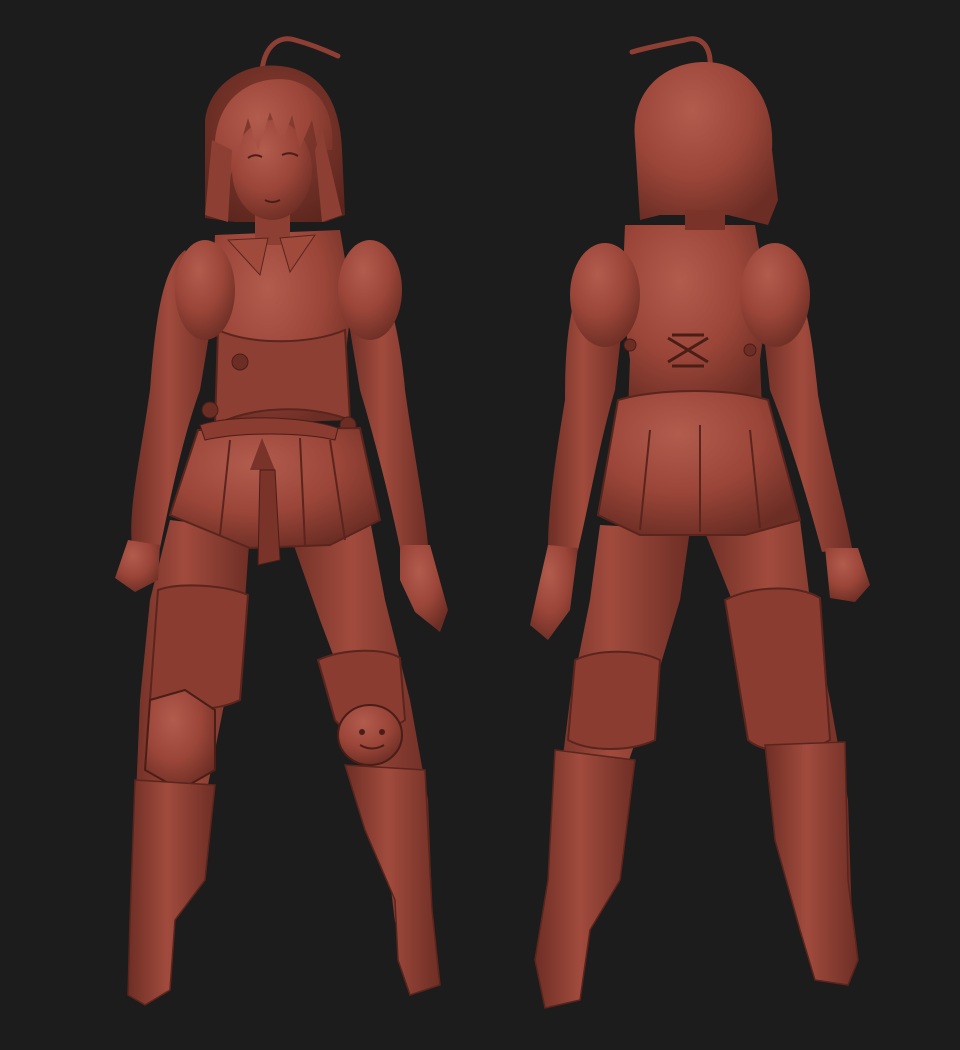  What do you see at coordinates (811, 863) in the screenshot?
I see `back-right-boot` at bounding box center [811, 863].